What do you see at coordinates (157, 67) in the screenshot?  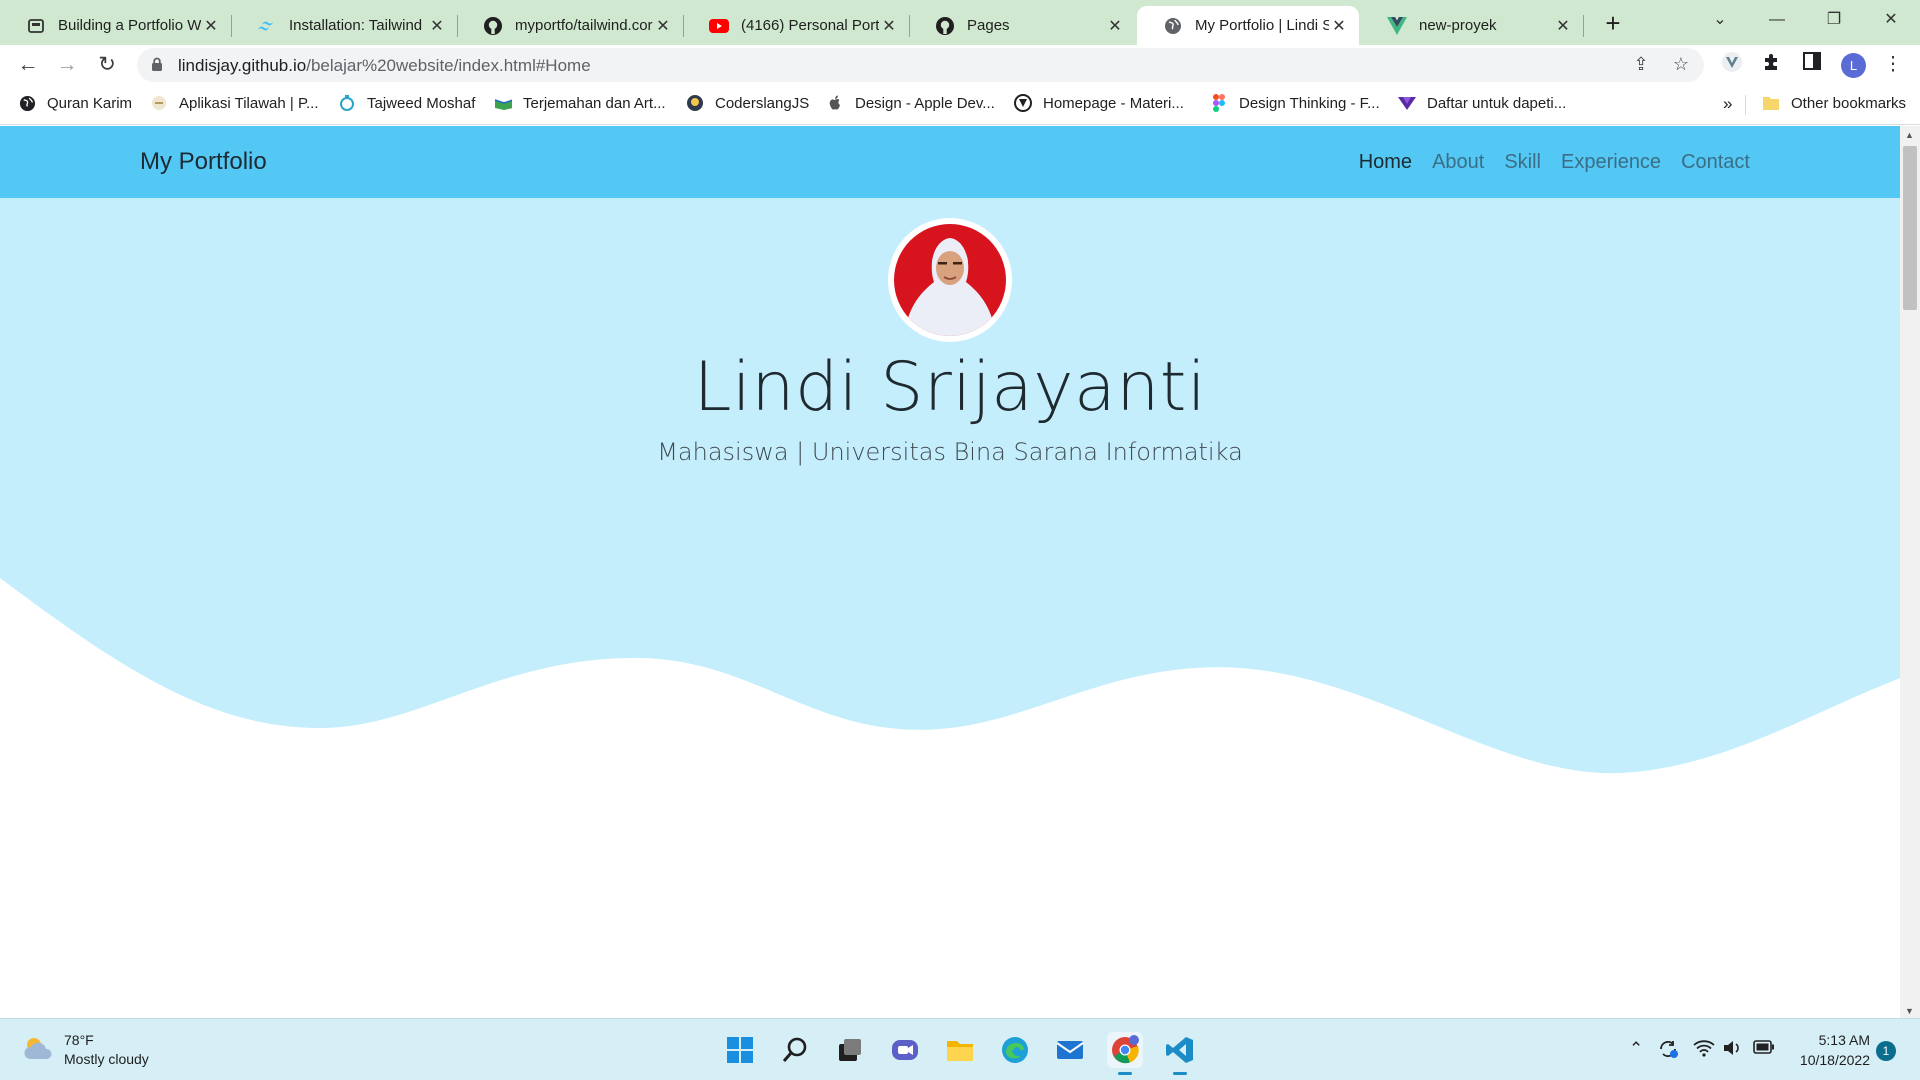 I see `lock-icon` at bounding box center [157, 67].